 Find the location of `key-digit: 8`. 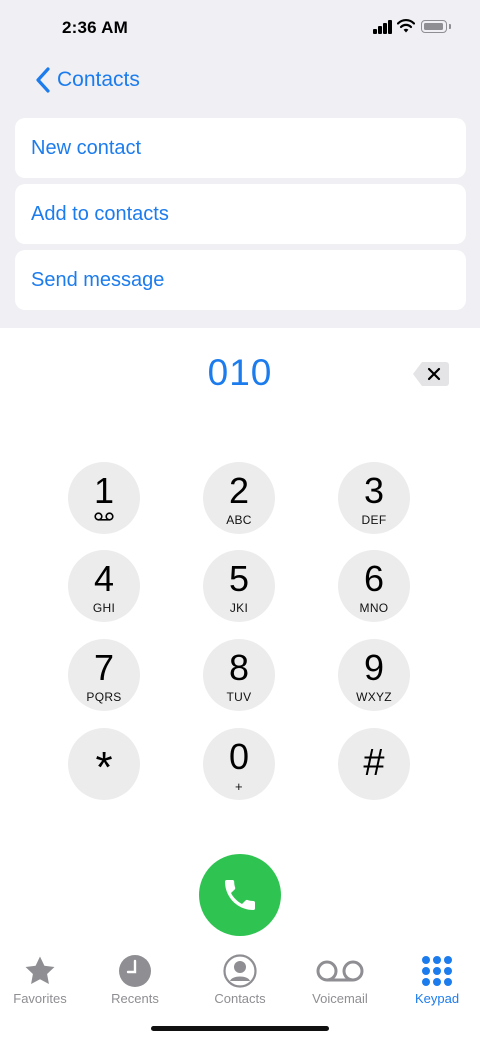

key-digit: 8 is located at coordinates (239, 667).